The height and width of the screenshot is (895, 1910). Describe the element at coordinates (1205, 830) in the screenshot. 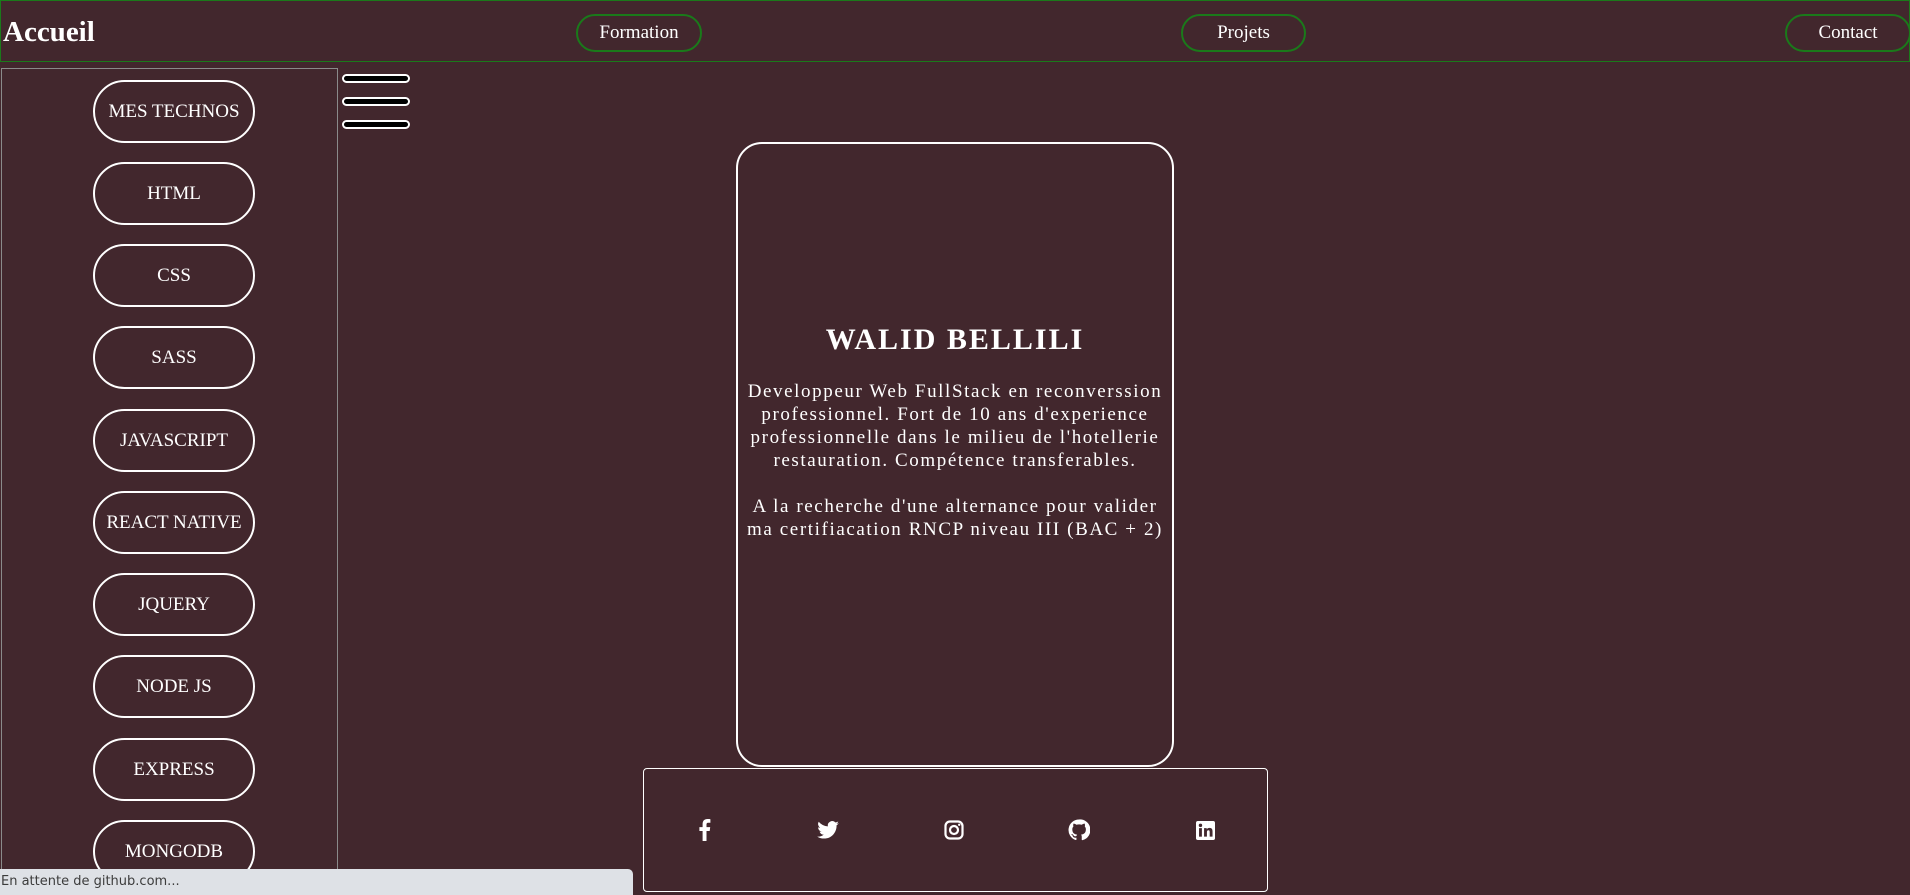

I see `linkedin-icon` at that location.